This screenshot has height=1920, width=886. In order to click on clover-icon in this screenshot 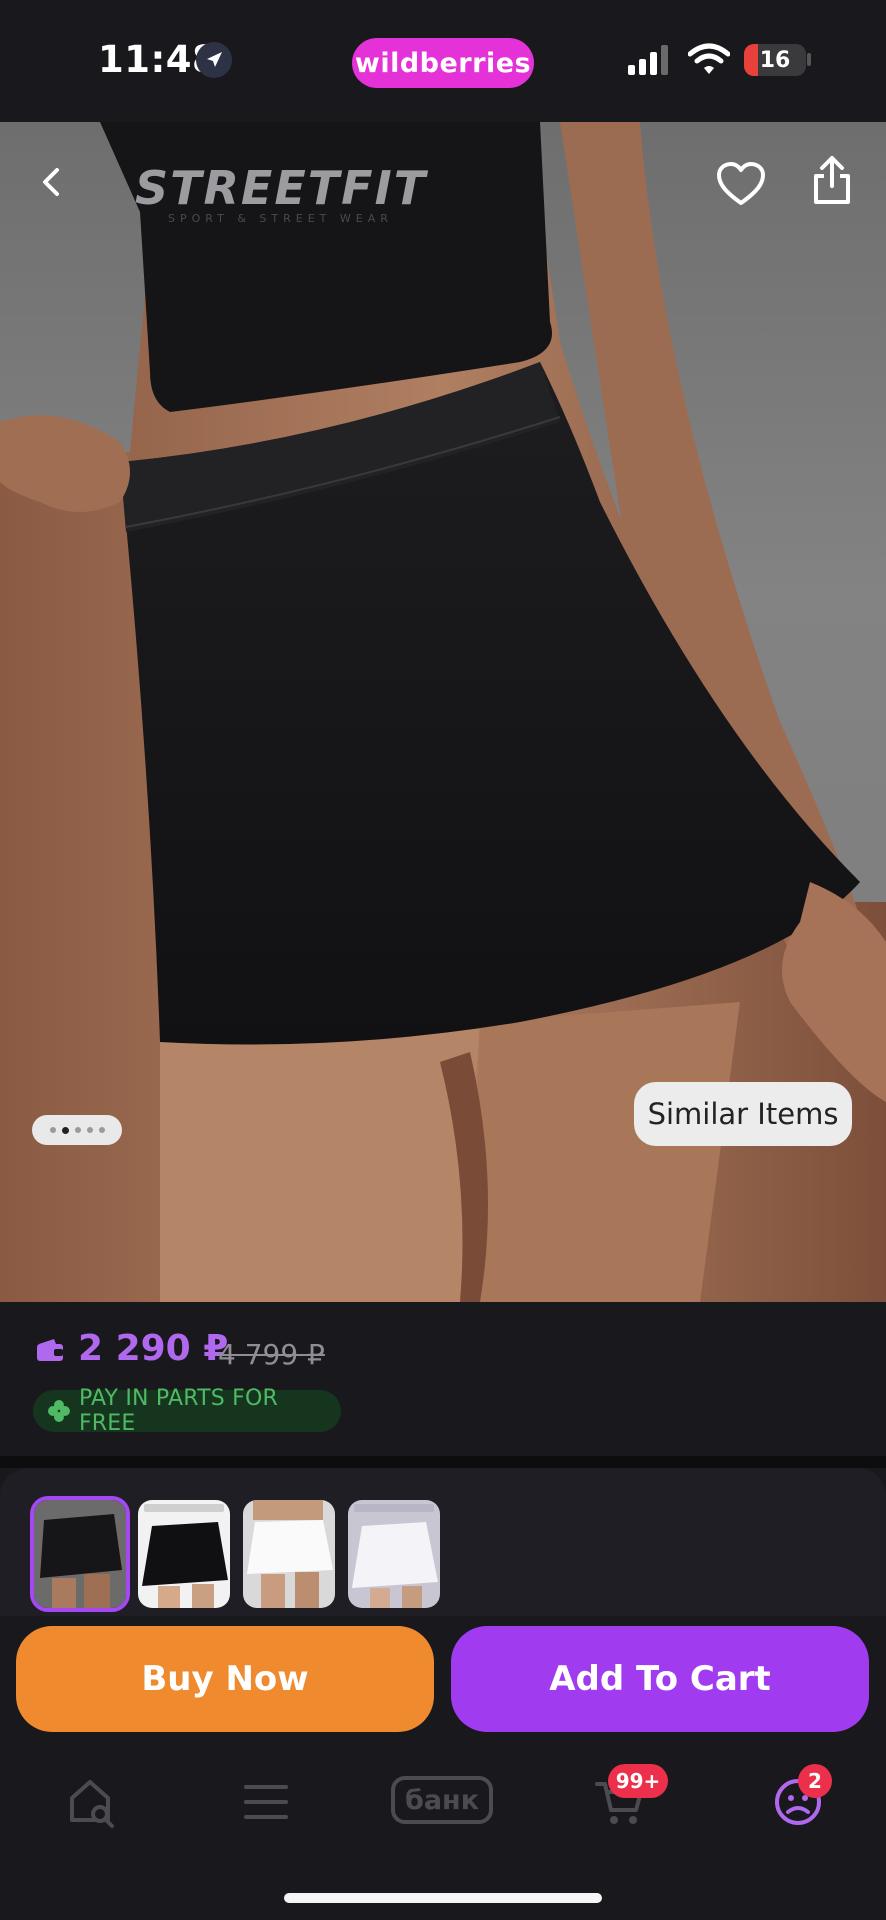, I will do `click(58, 1411)`.